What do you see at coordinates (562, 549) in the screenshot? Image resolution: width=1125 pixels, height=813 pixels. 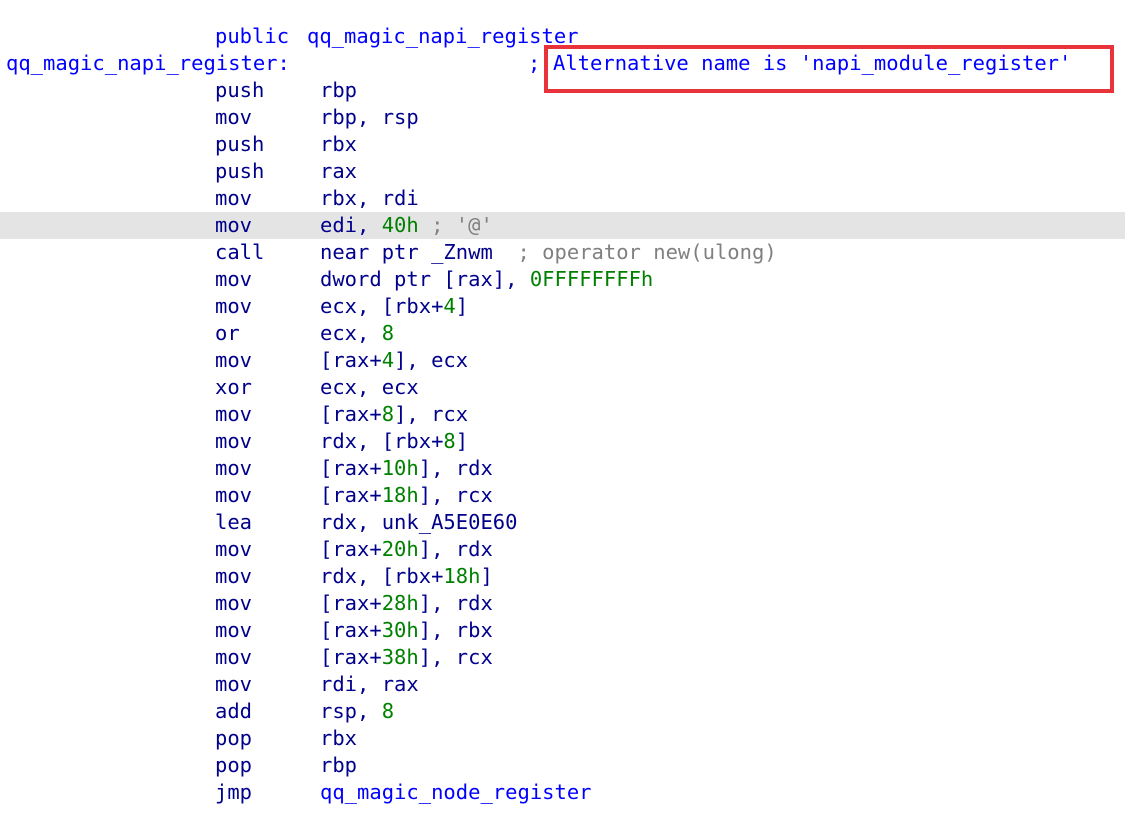 I see `code-line: mov [rax+ 20h], rdx` at bounding box center [562, 549].